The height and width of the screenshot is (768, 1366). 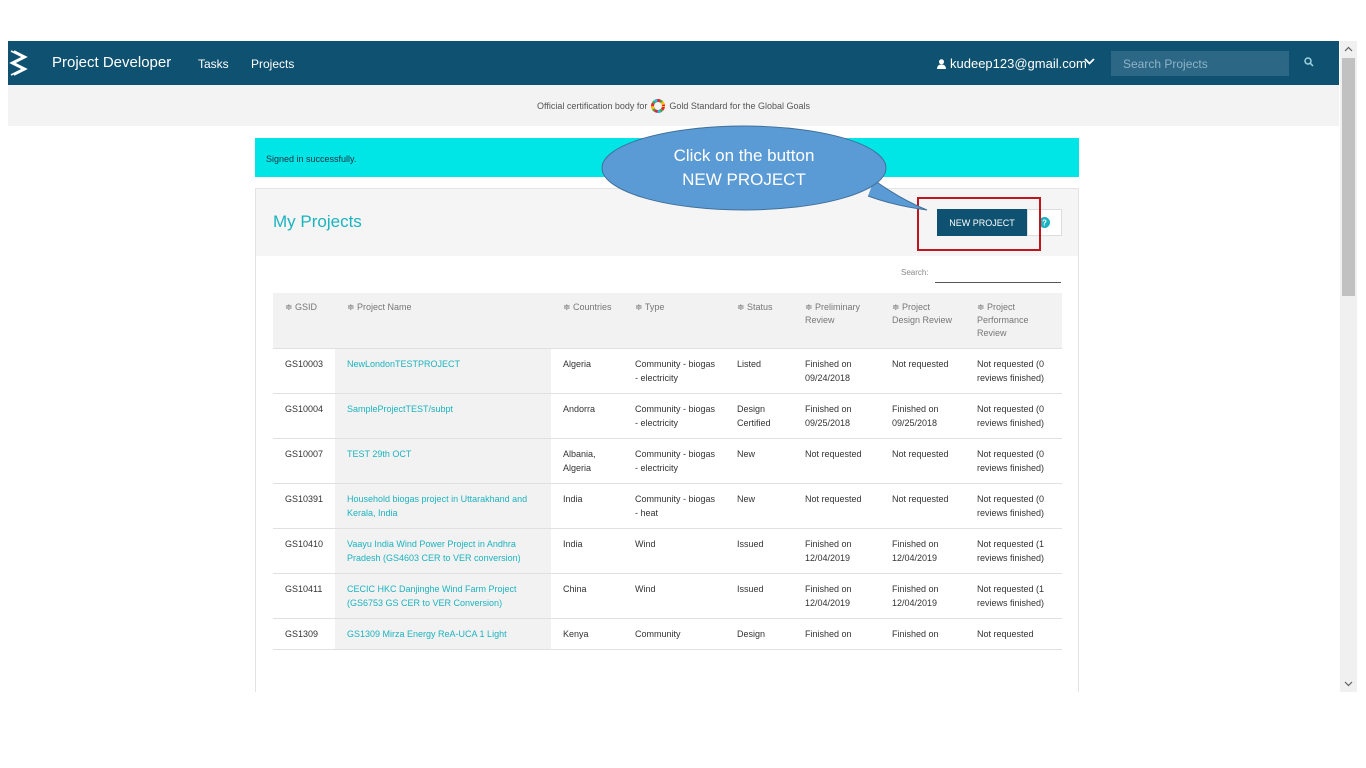 I want to click on user-icon, so click(x=941, y=63).